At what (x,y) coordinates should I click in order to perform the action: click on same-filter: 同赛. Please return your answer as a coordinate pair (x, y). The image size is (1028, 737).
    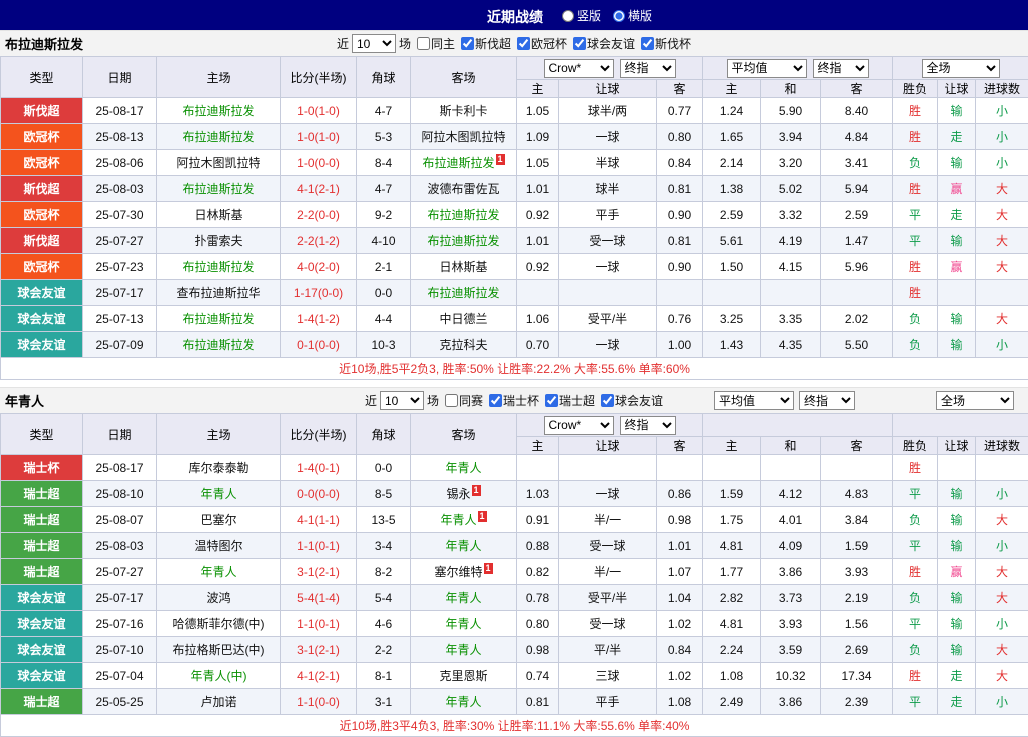
    Looking at the image, I should click on (462, 400).